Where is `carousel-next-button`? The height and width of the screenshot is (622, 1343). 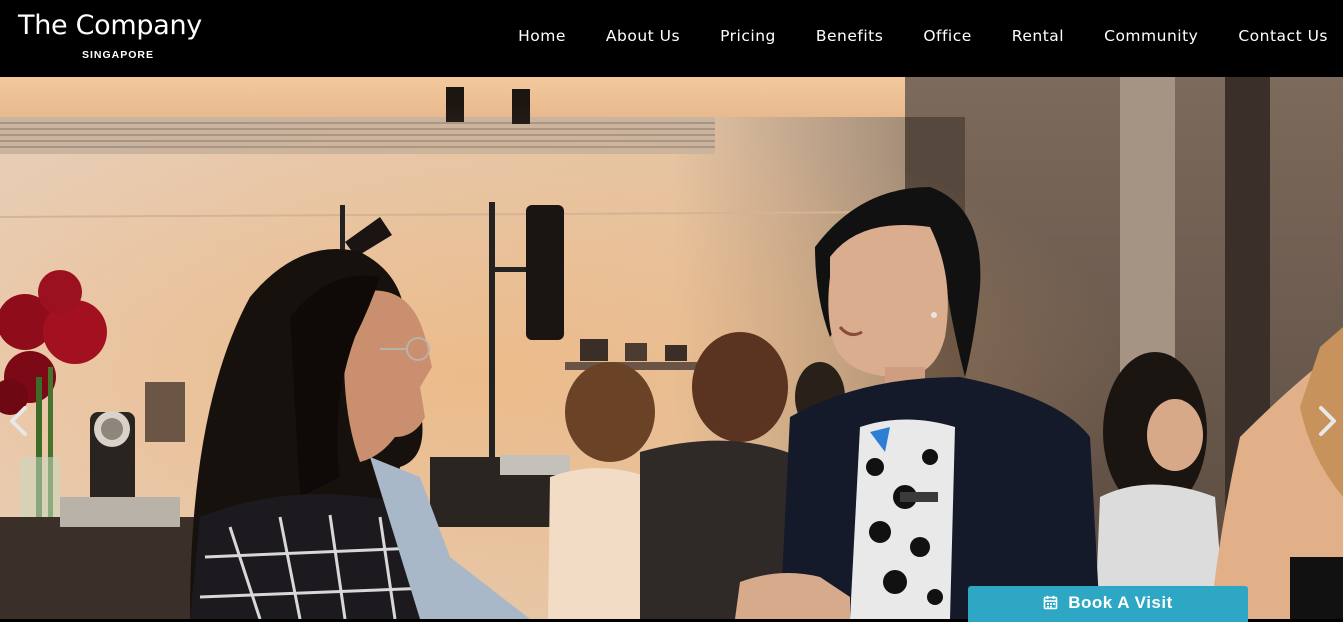
carousel-next-button is located at coordinates (1327, 421).